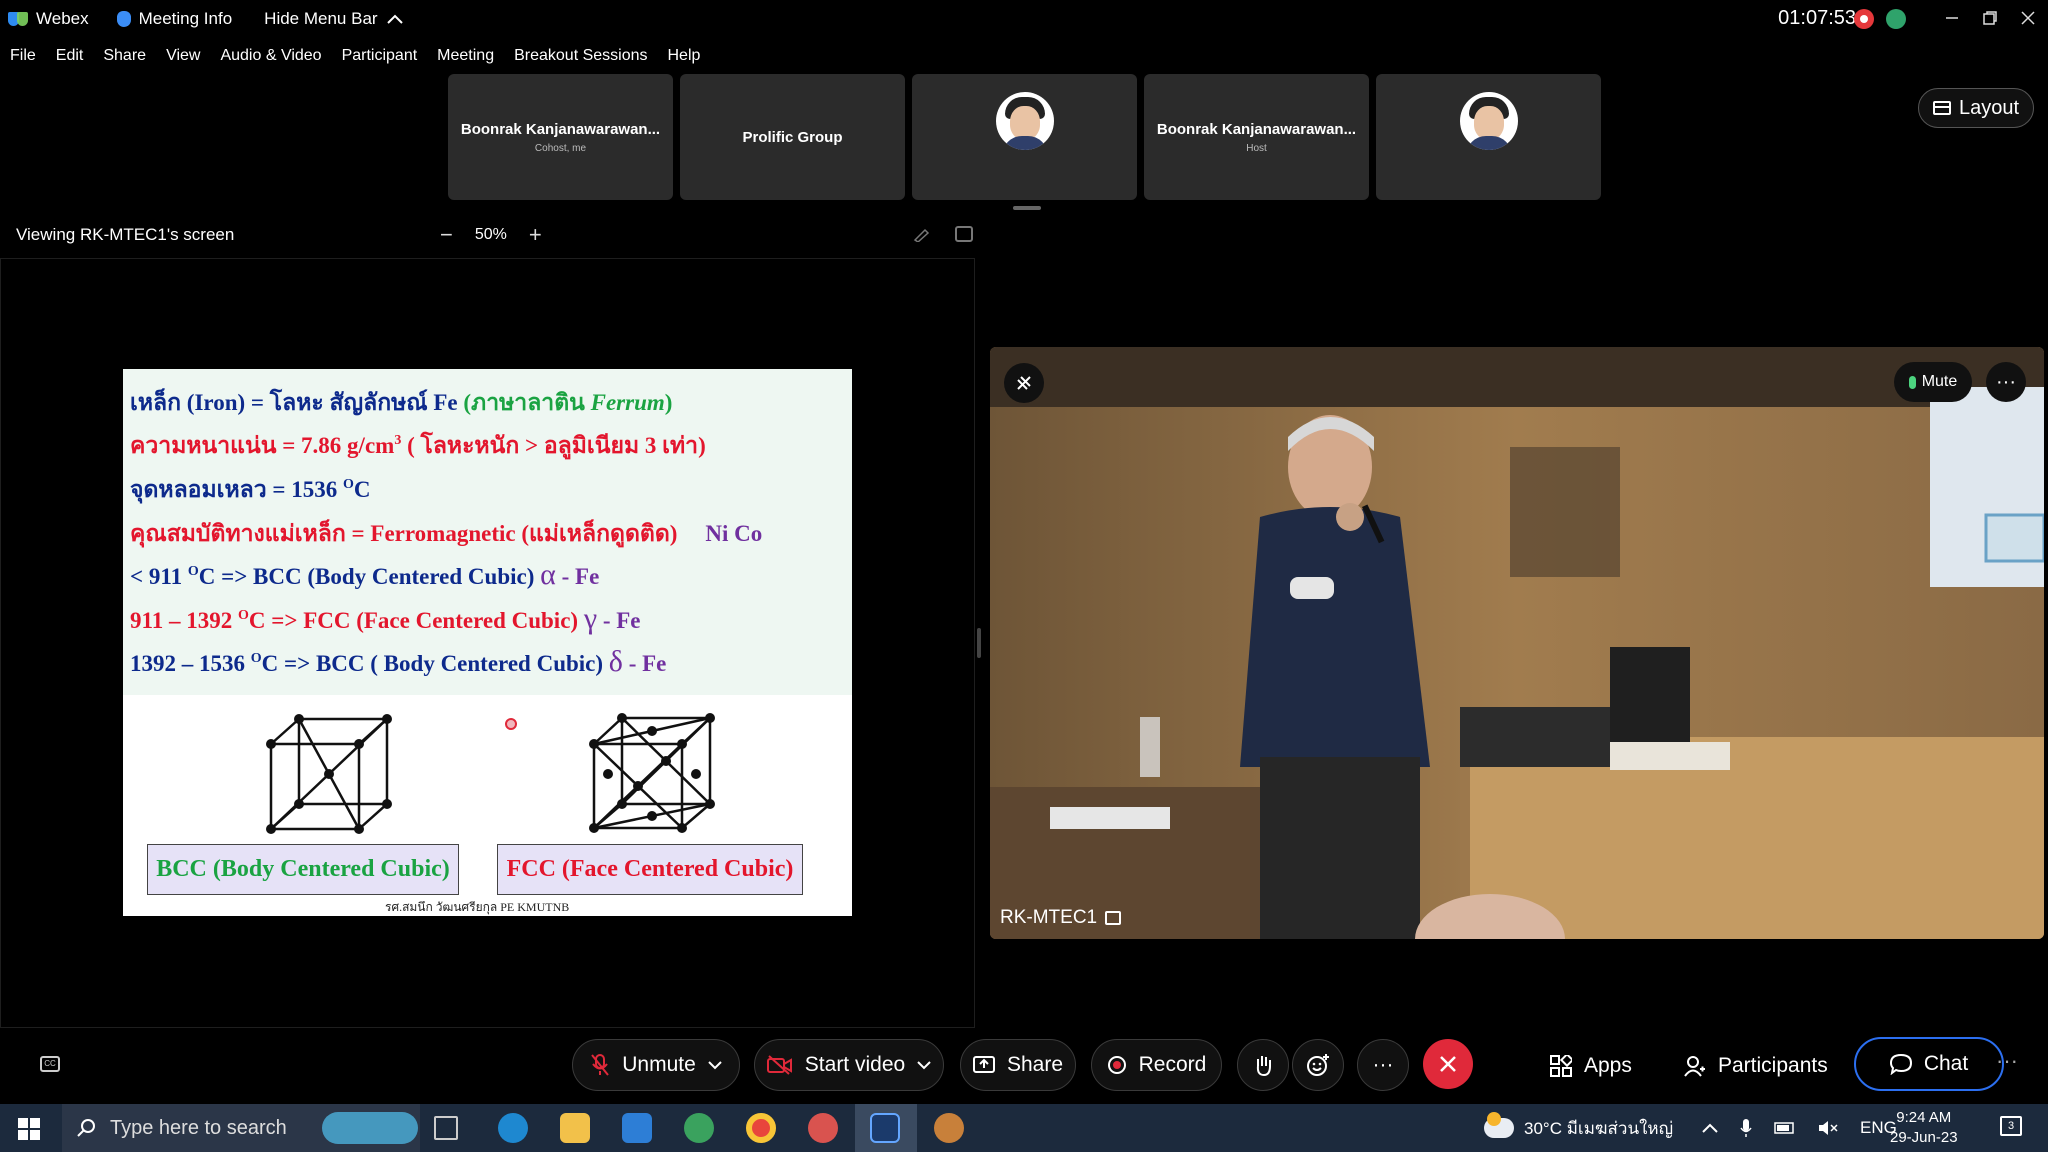 This screenshot has height=1152, width=2048. I want to click on participant-tile-host: Boonrak Kanjanawarawan... Host, so click(1256, 137).